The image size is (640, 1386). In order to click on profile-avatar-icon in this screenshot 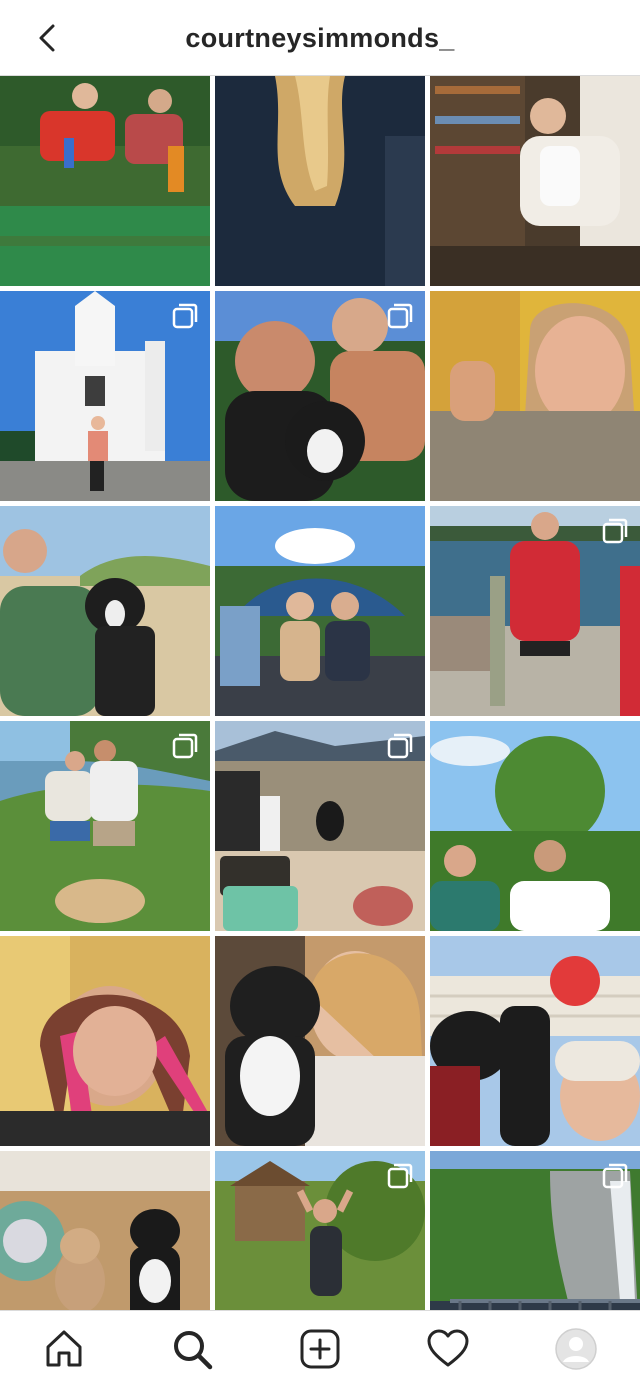, I will do `click(576, 1349)`.